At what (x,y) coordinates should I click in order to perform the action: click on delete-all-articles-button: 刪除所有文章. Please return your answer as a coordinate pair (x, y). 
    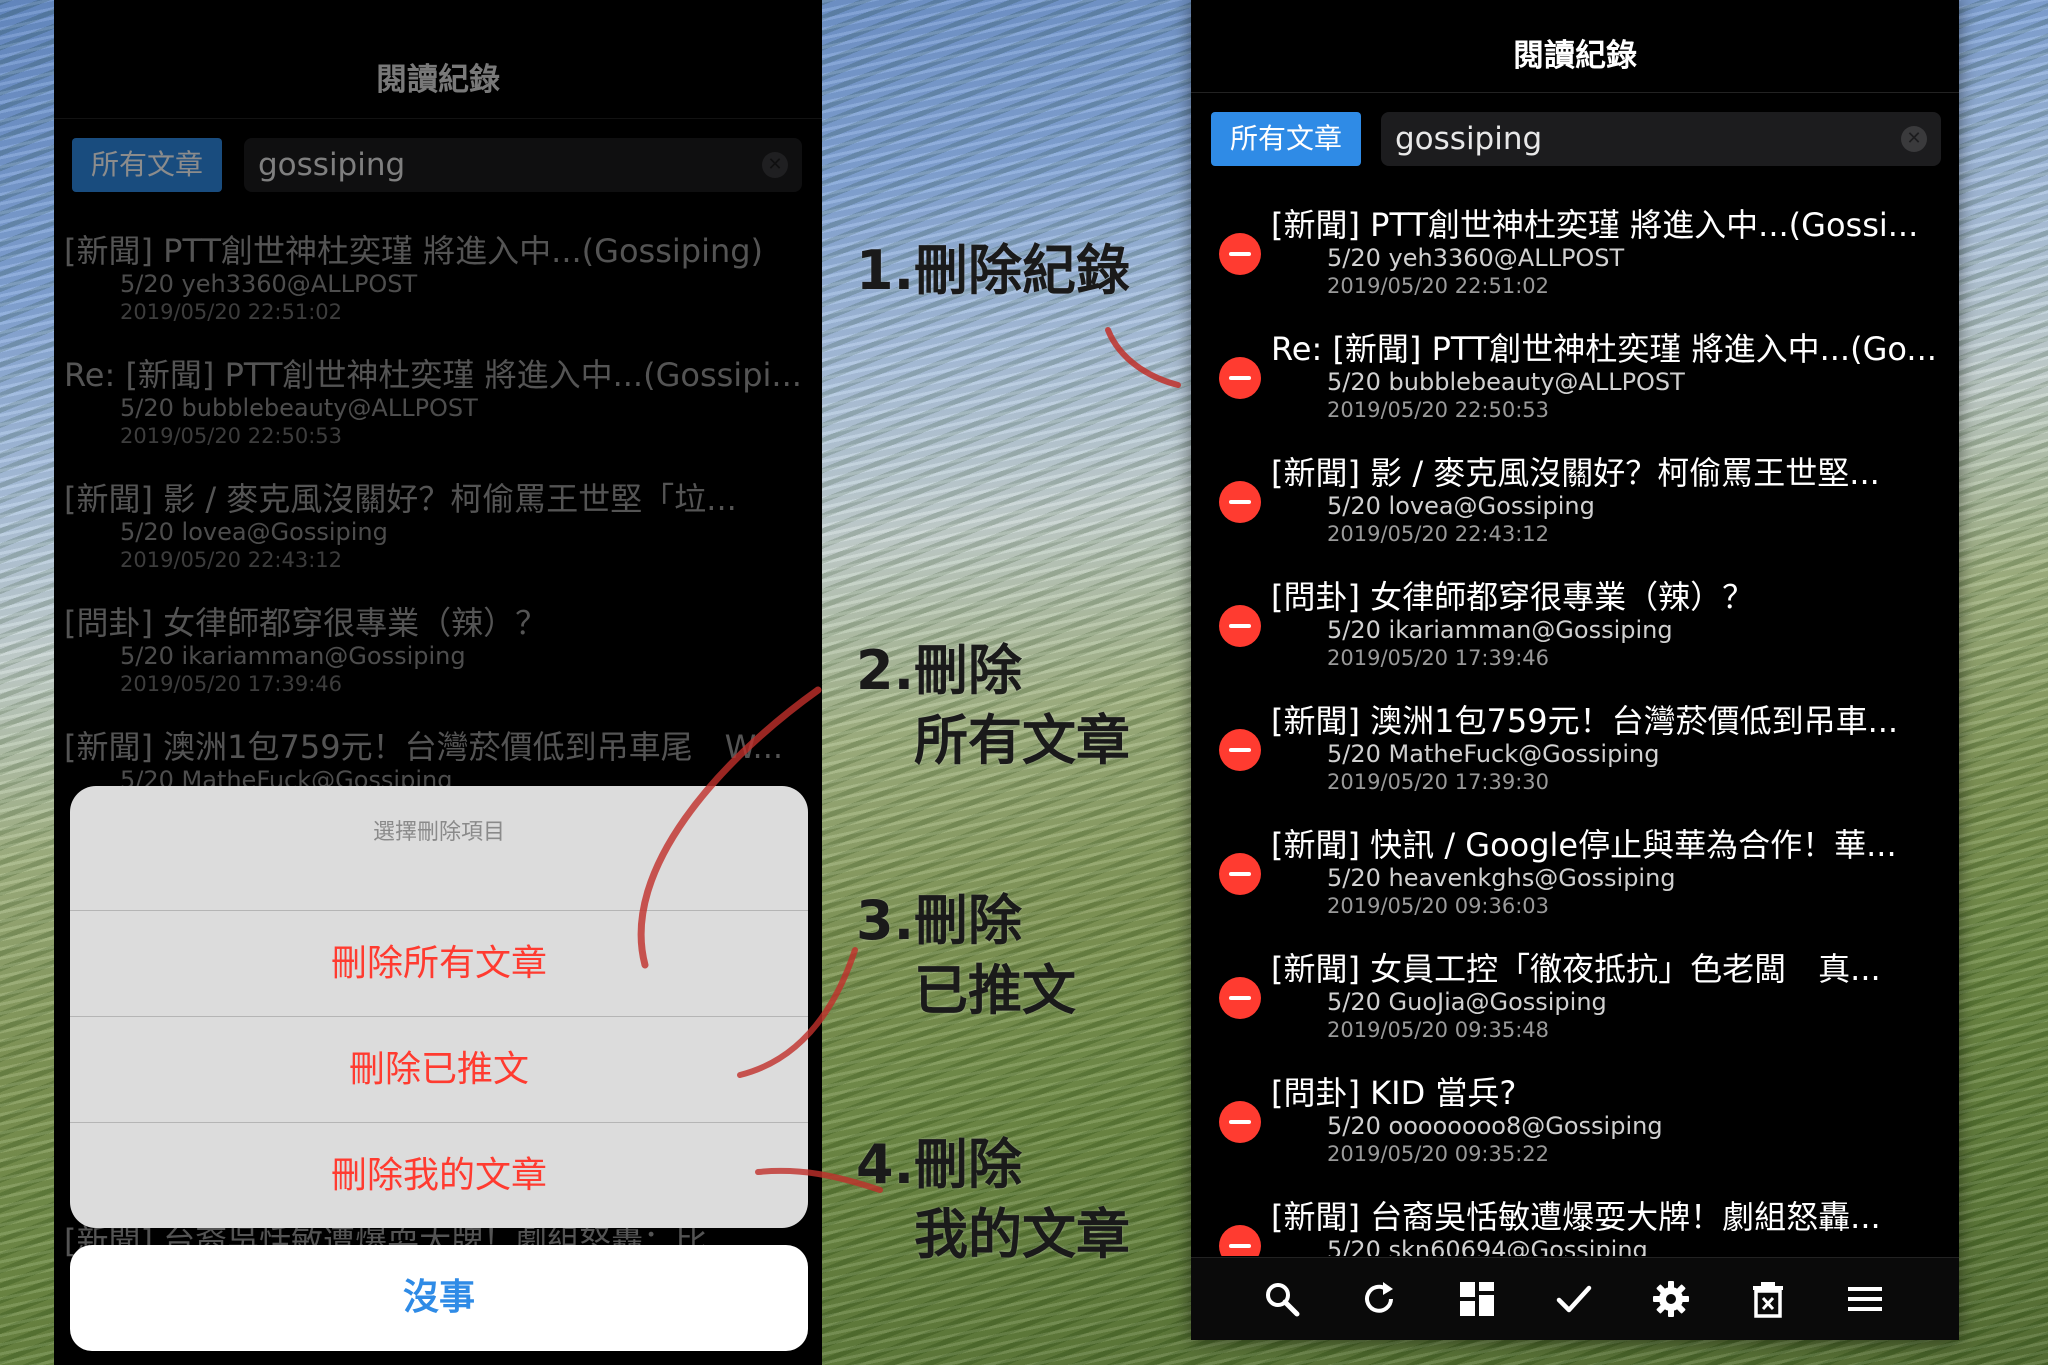
    Looking at the image, I should click on (439, 963).